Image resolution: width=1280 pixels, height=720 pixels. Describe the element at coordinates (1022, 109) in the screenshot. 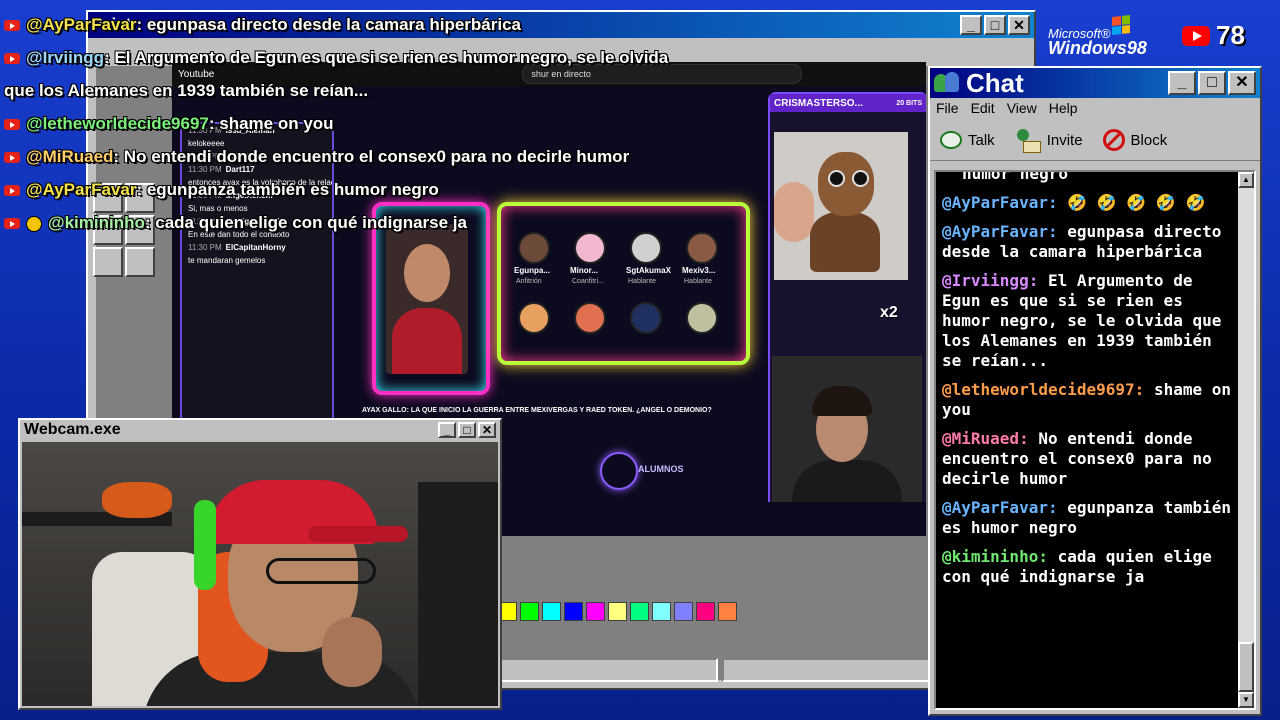

I see `menu-view: View` at that location.